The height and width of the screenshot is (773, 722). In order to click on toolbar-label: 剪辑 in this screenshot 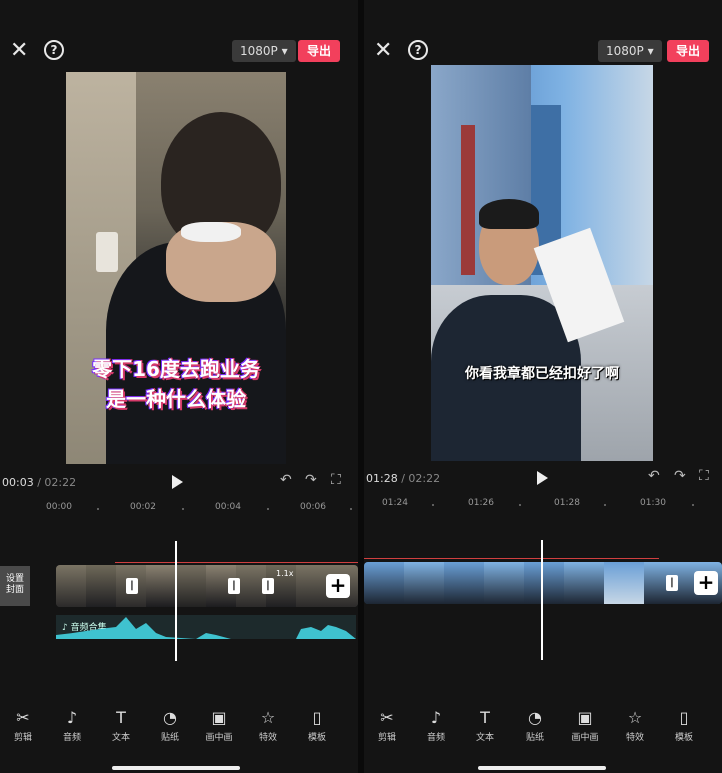, I will do `click(386, 738)`.